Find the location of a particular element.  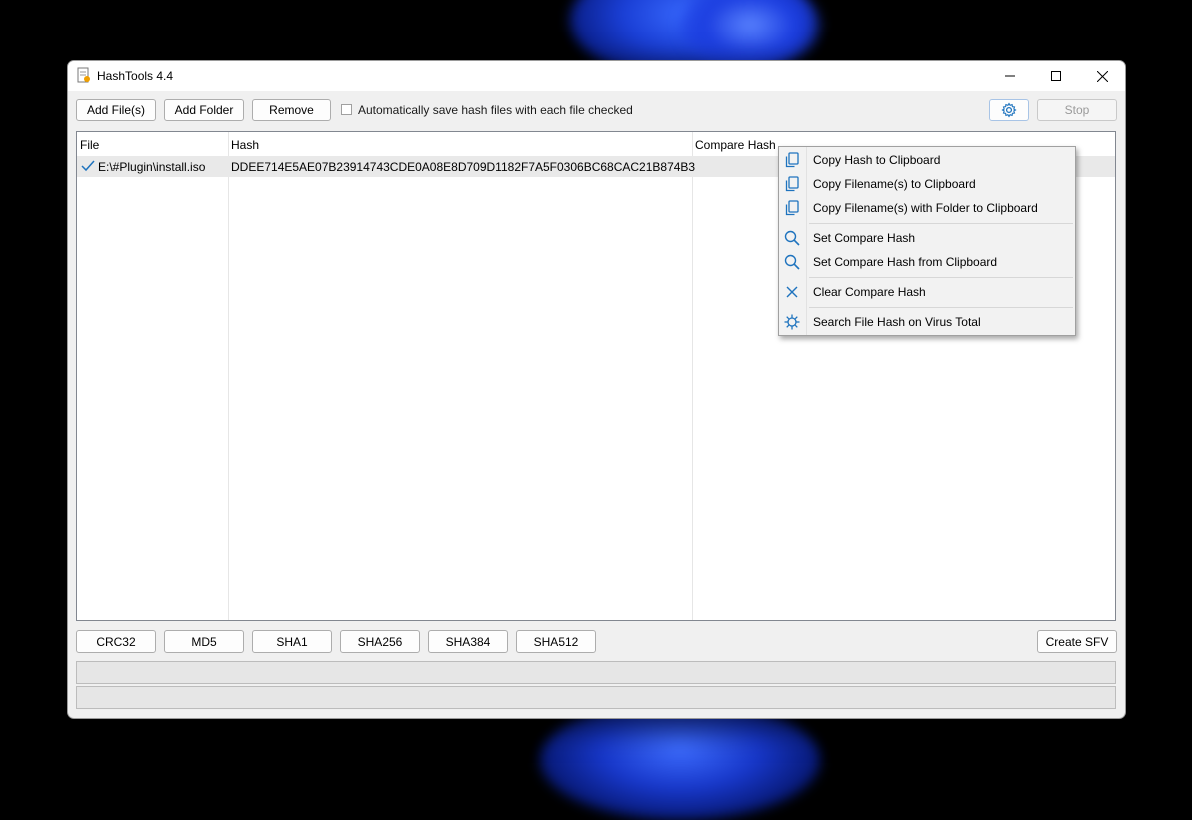

menu-item-virus-total: Search File Hash on Virus Total is located at coordinates (927, 322).